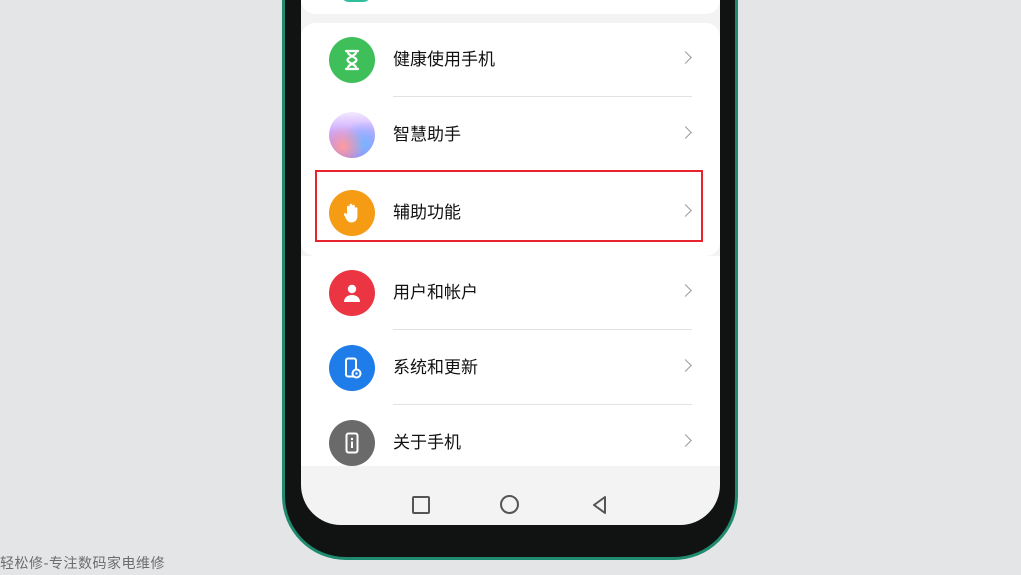 This screenshot has width=1021, height=575. Describe the element at coordinates (435, 293) in the screenshot. I see `settings-item-label: 用户和帐户` at that location.